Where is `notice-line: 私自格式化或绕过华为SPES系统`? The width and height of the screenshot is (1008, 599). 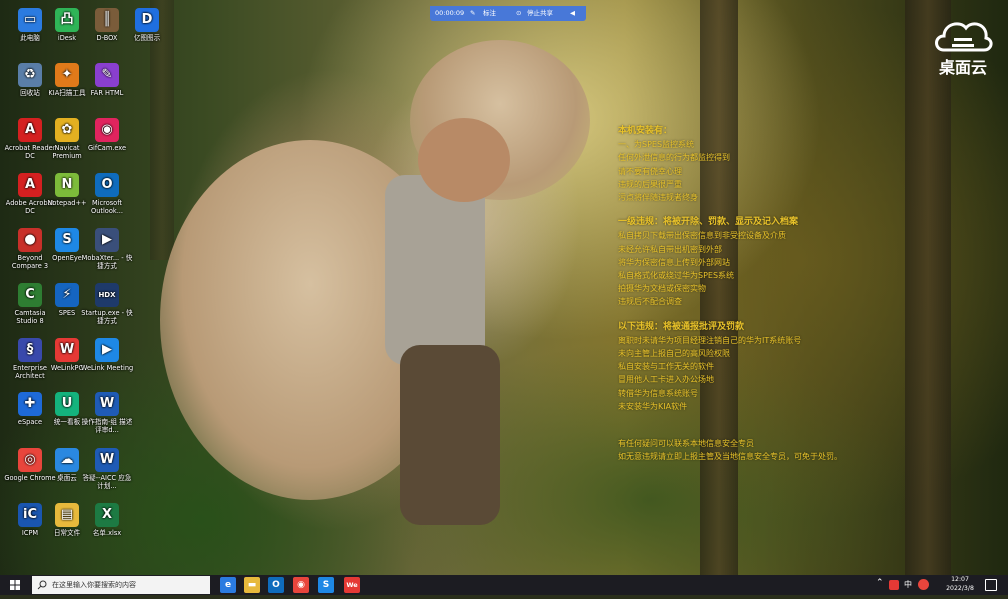
notice-line: 私自格式化或绕过华为SPES系统 is located at coordinates (676, 276).